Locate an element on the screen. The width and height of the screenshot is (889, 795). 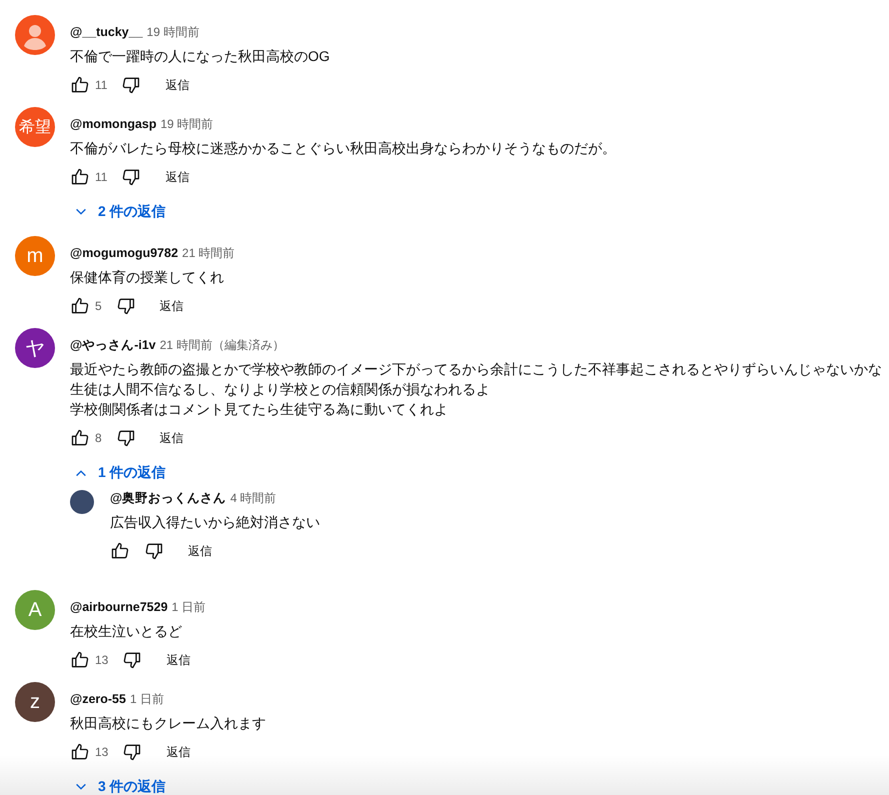
avatar-photo-placeholder is located at coordinates (82, 502).